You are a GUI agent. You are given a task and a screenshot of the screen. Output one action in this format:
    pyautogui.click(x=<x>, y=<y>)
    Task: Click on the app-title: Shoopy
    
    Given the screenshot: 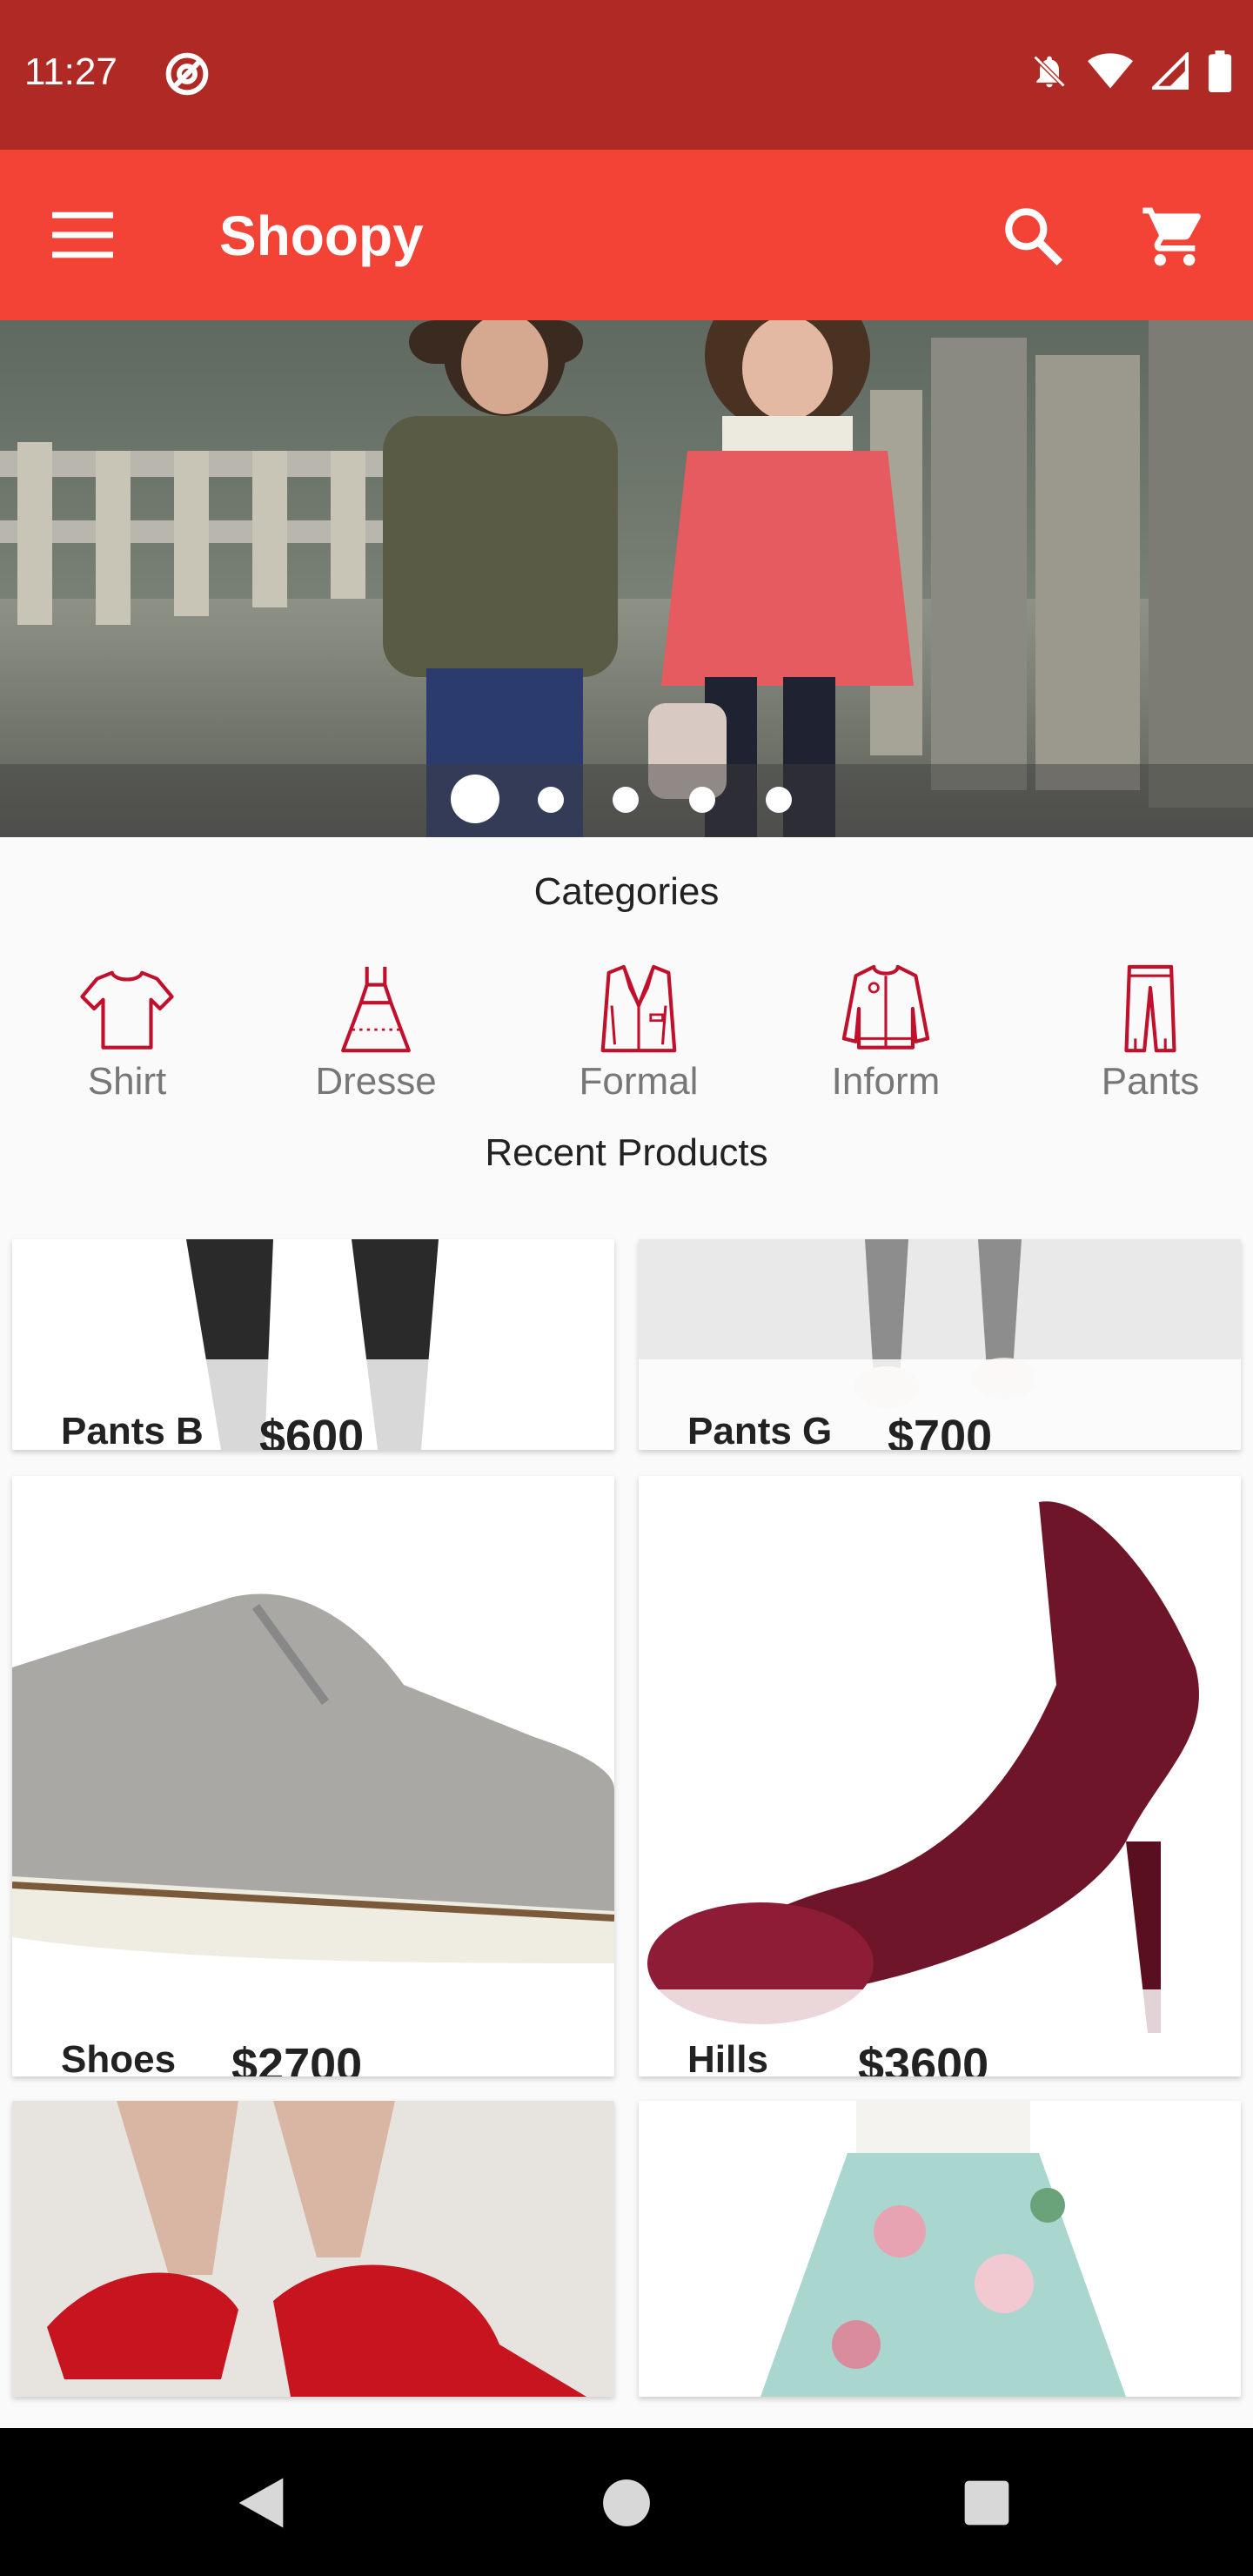 What is the action you would take?
    pyautogui.click(x=321, y=236)
    